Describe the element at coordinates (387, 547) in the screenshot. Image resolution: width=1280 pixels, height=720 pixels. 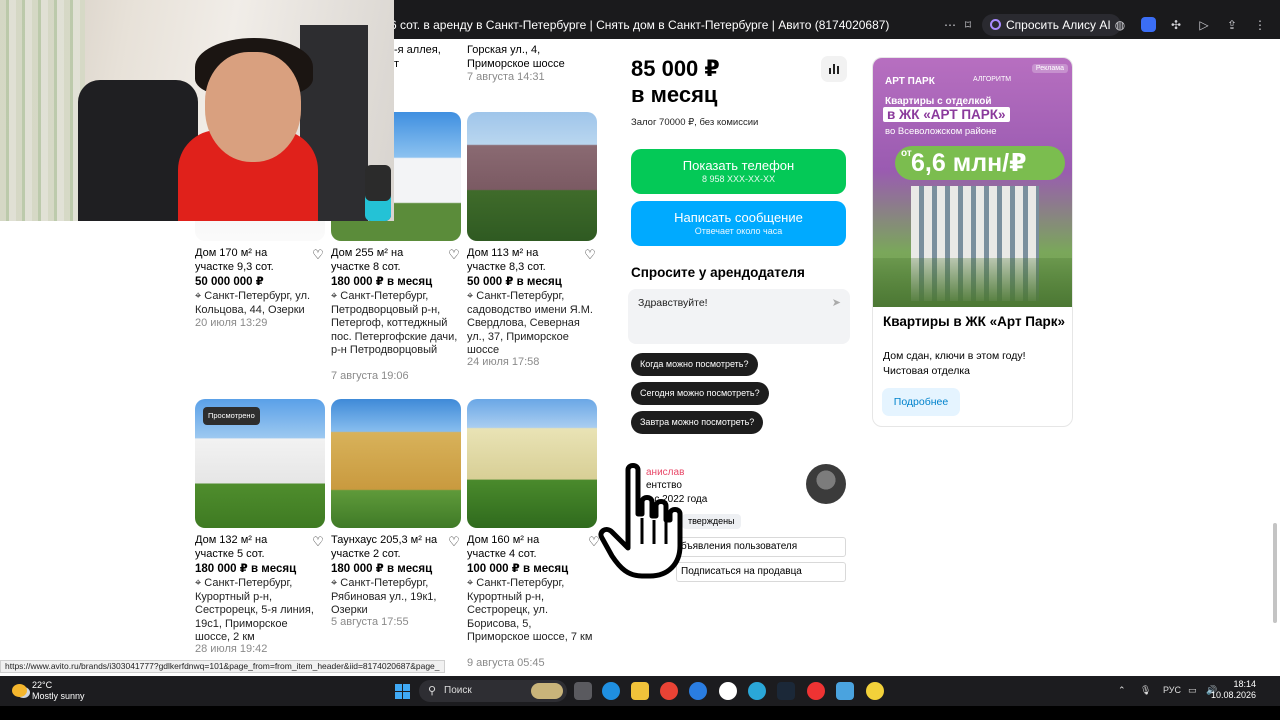
I see `listing-title: Таунхаус 205,3 м² на участке 2 сот.` at that location.